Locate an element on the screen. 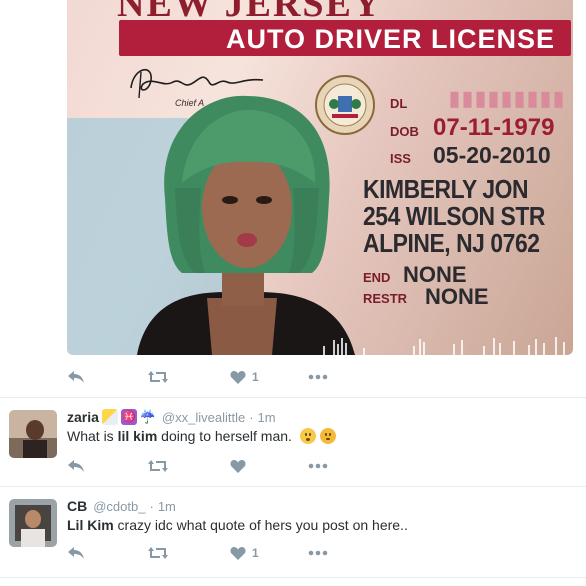  tweet-text: What is lil kim doing to herself man. is located at coordinates (201, 436).